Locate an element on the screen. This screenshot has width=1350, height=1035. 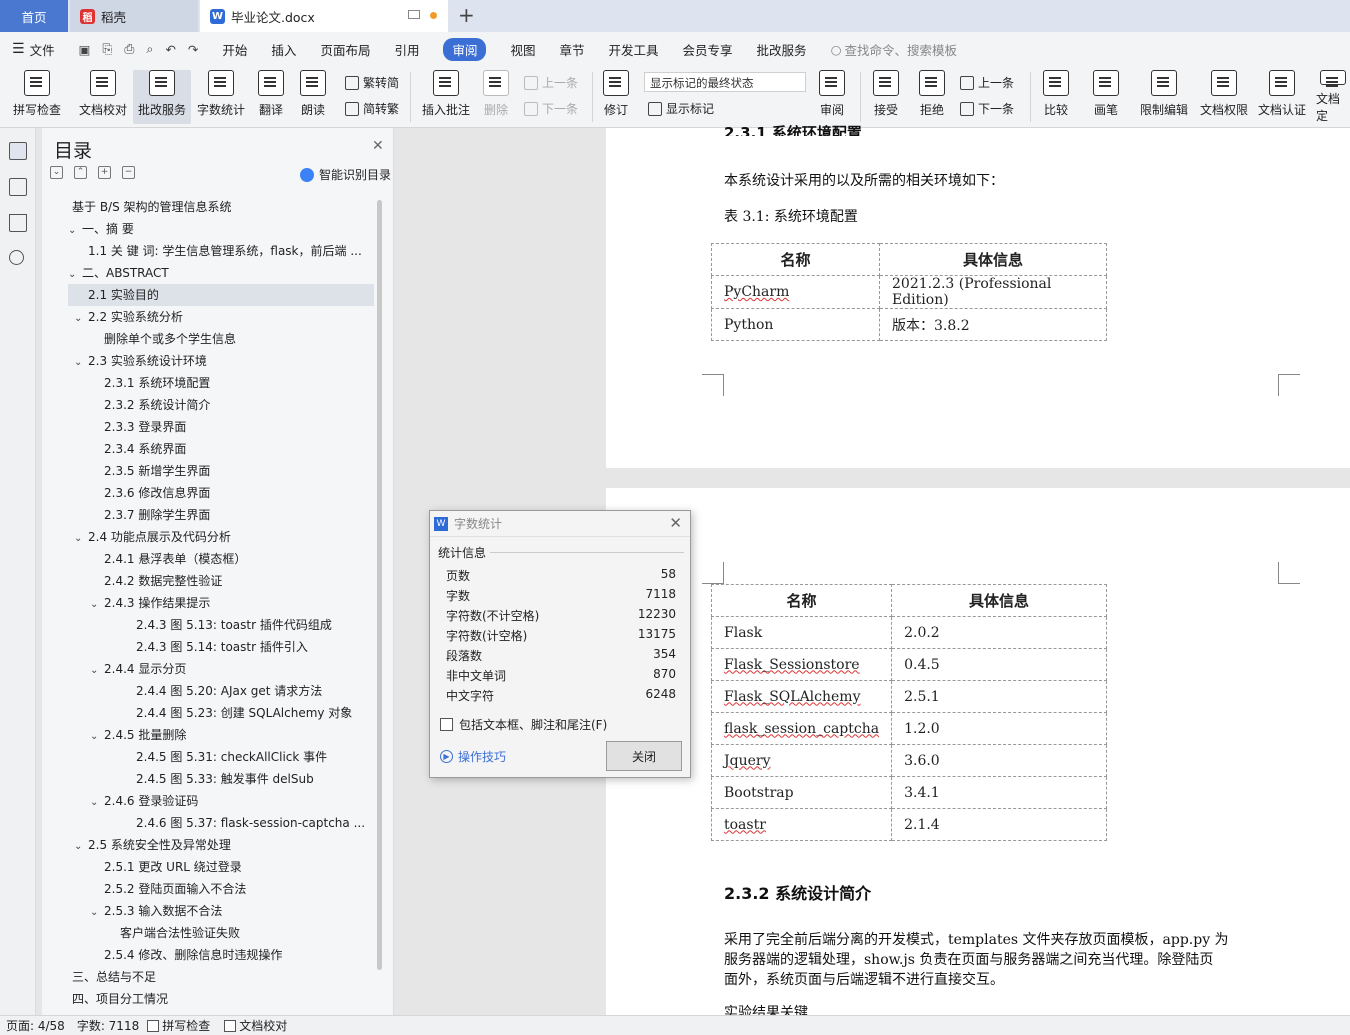
tab-document: W 毕业论文.docx is located at coordinates (324, 16).